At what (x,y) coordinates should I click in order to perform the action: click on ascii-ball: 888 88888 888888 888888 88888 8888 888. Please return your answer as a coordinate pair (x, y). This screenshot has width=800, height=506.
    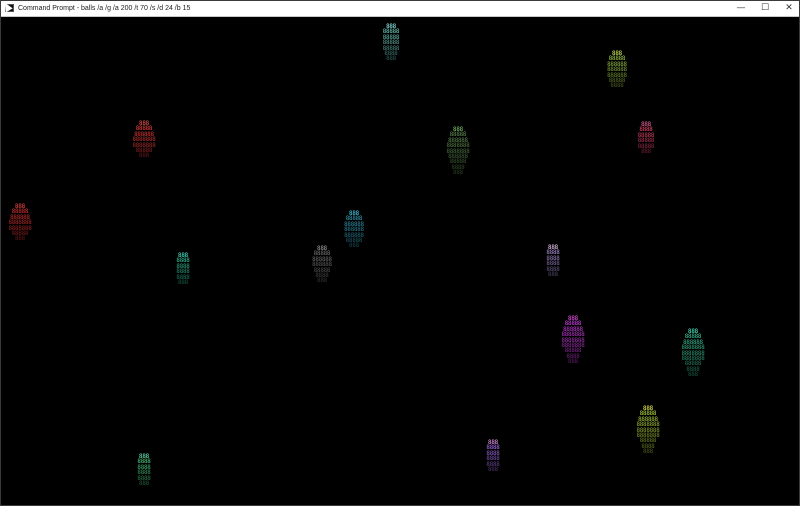
    Looking at the image, I should click on (321, 265).